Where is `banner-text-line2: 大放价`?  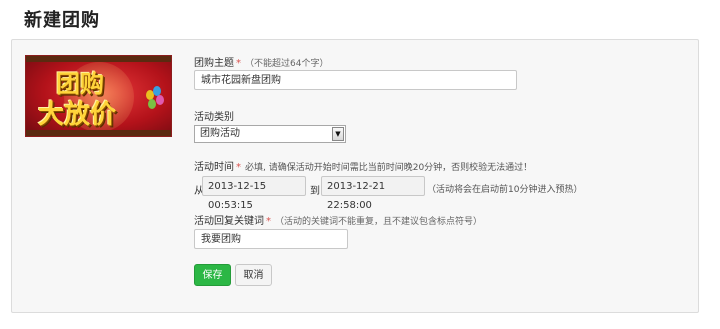 banner-text-line2: 大放价 is located at coordinates (77, 115).